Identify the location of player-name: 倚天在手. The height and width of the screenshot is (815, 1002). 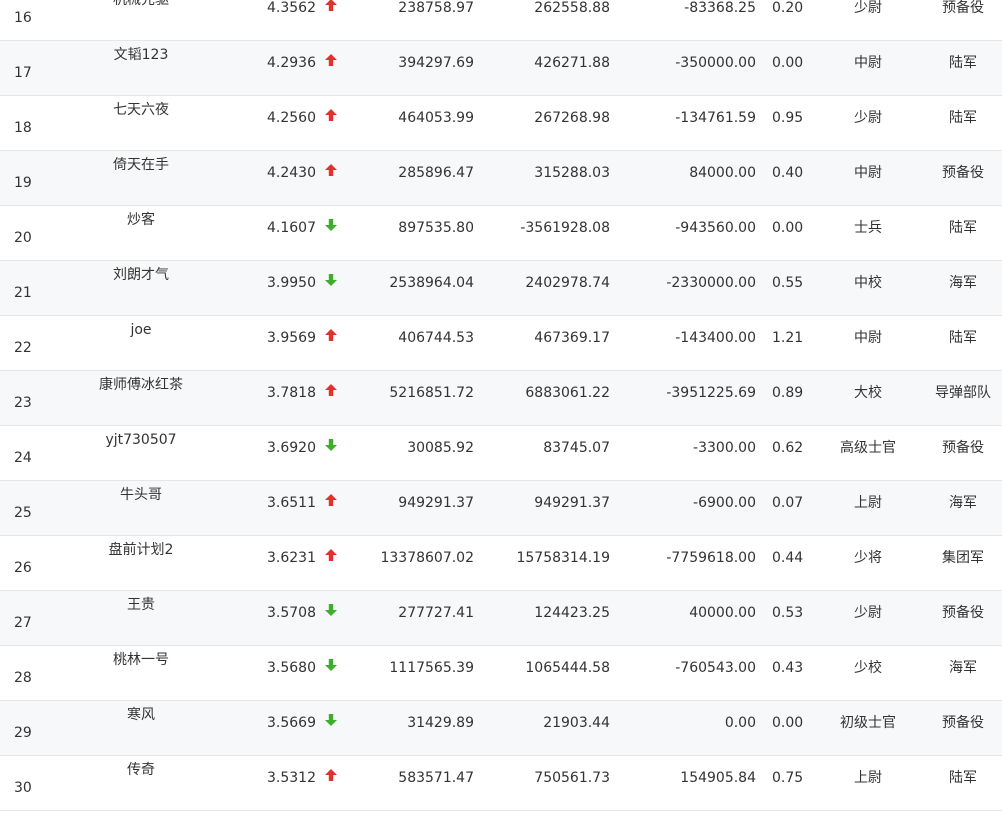
(141, 165).